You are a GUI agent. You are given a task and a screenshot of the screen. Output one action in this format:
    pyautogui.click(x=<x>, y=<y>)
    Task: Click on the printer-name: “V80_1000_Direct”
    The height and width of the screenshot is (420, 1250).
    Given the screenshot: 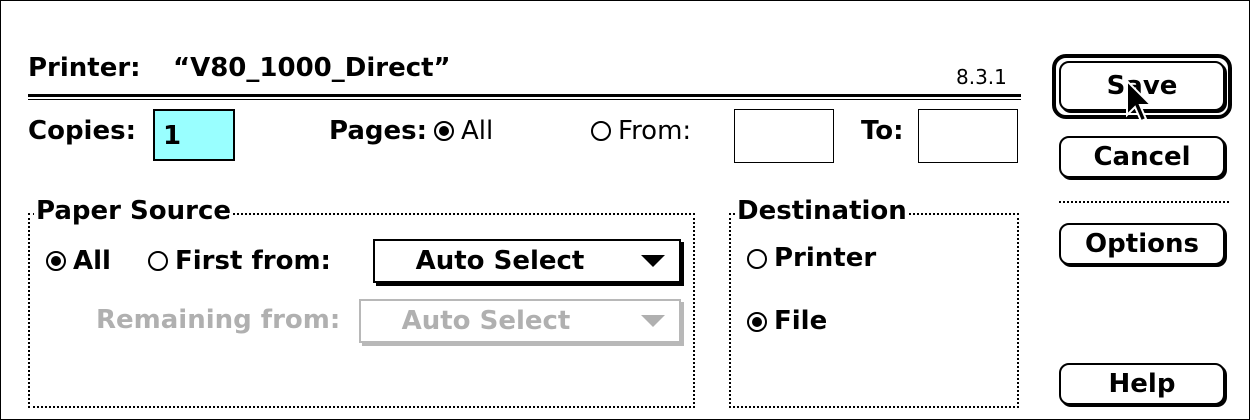 What is the action you would take?
    pyautogui.click(x=312, y=68)
    